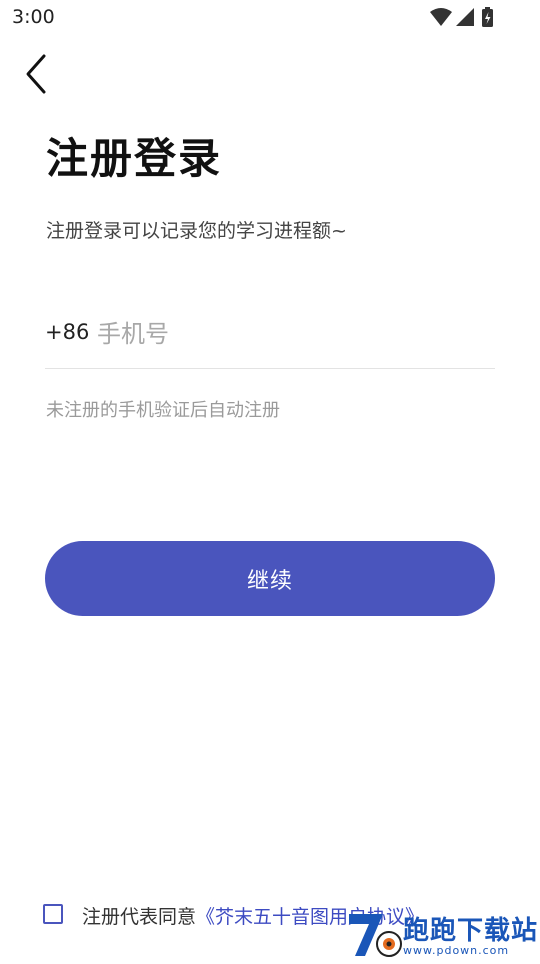 The height and width of the screenshot is (964, 540). What do you see at coordinates (456, 950) in the screenshot?
I see `watermark-url: www.pdown.com` at bounding box center [456, 950].